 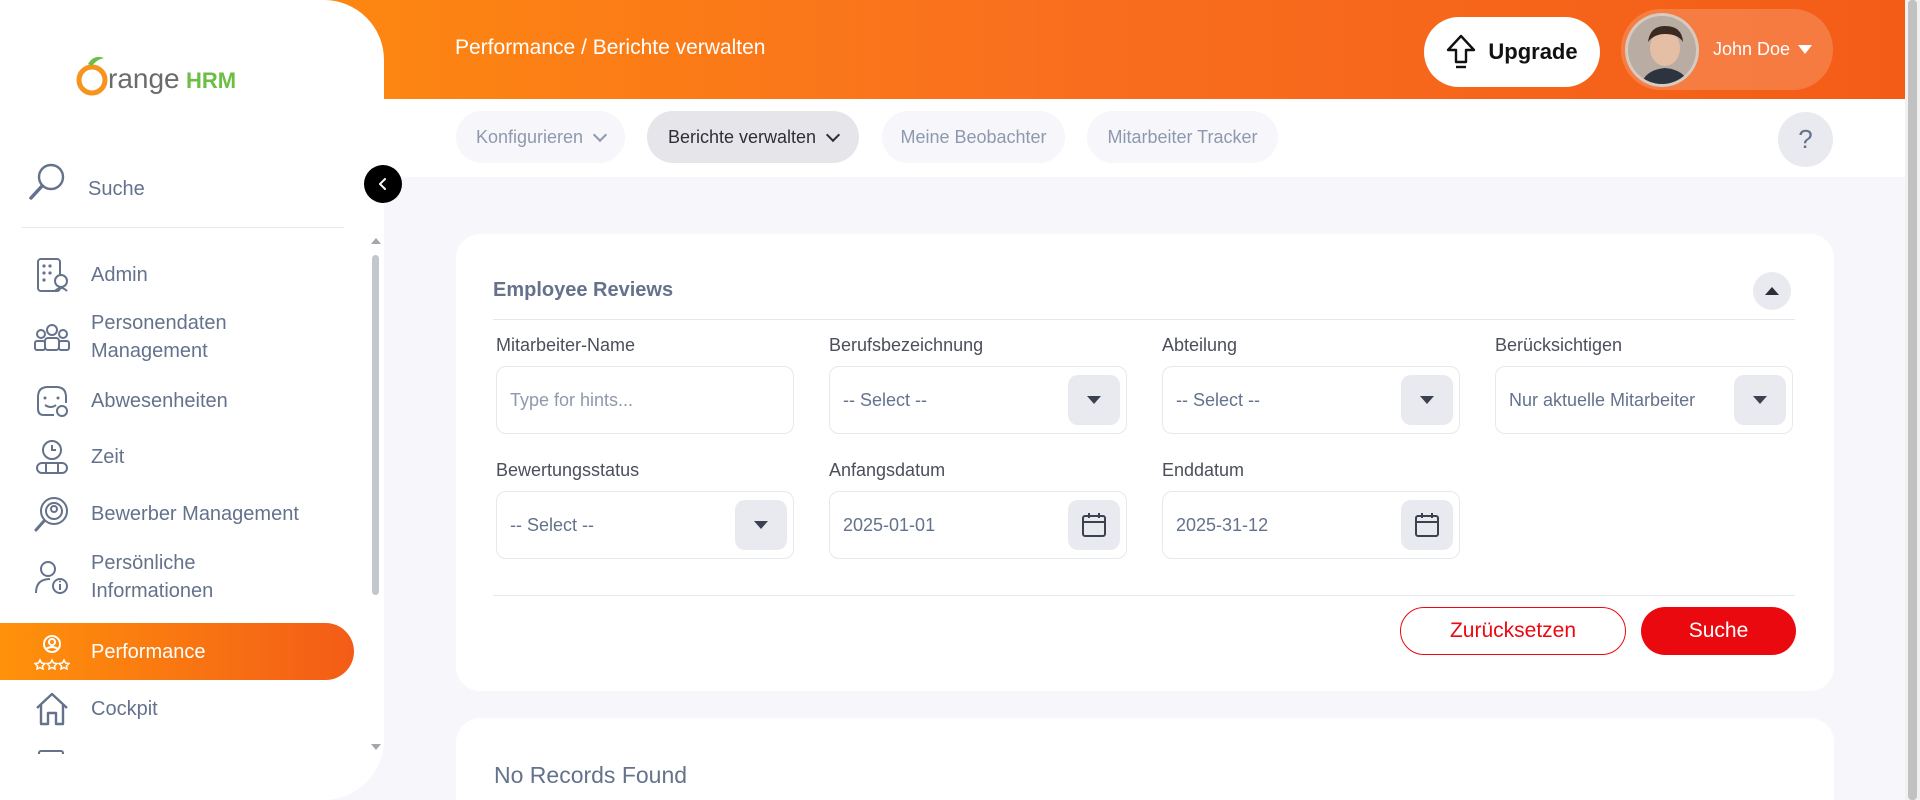 What do you see at coordinates (889, 525) in the screenshot?
I see `from-date-value: 2025-01-01` at bounding box center [889, 525].